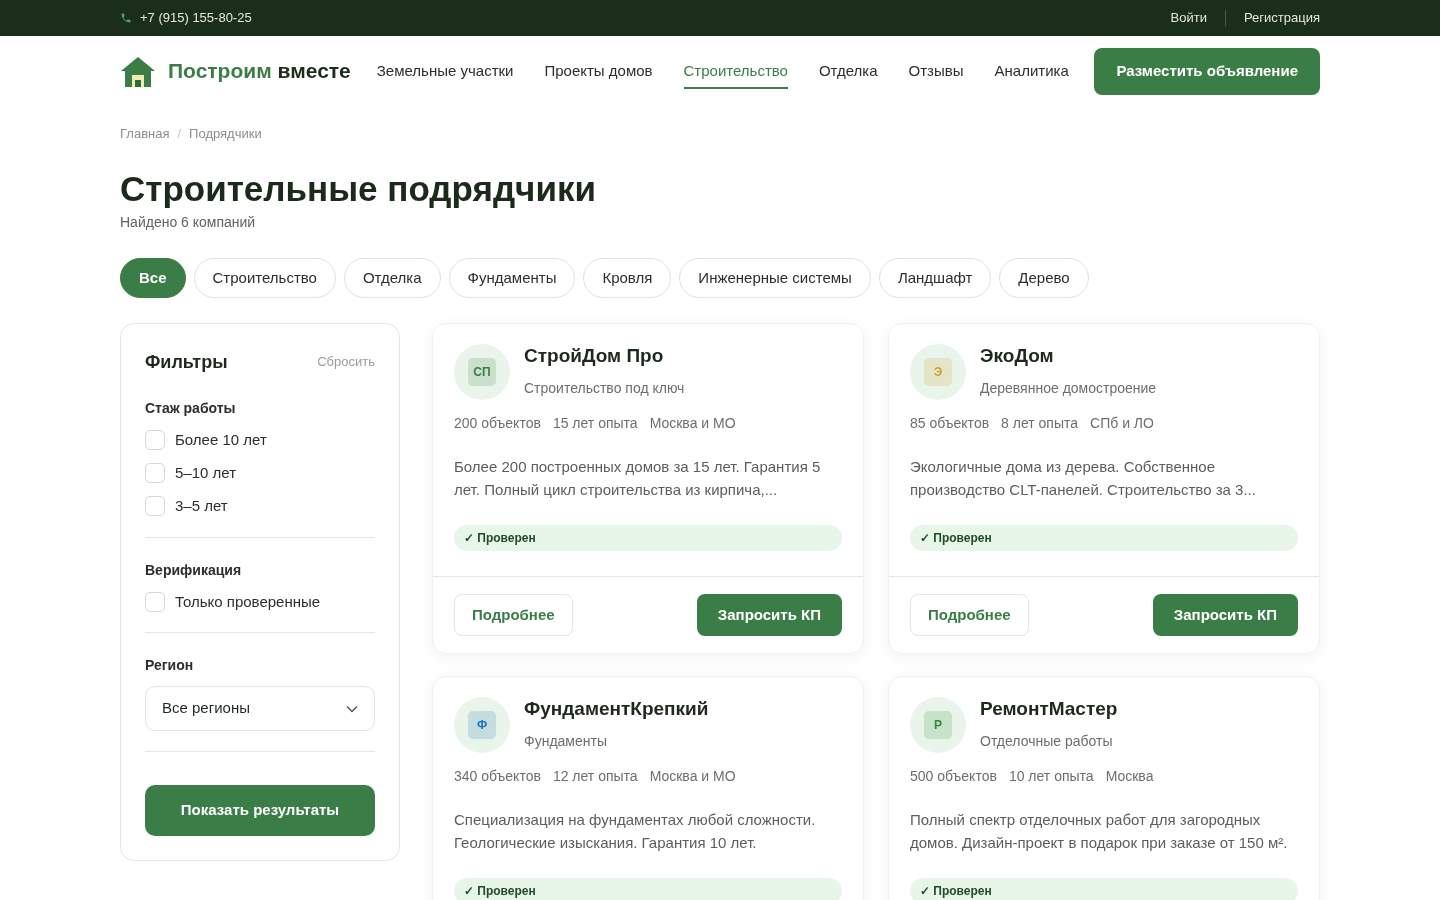  What do you see at coordinates (196, 18) in the screenshot?
I see `phone-number: +7 (915) 155-80-25` at bounding box center [196, 18].